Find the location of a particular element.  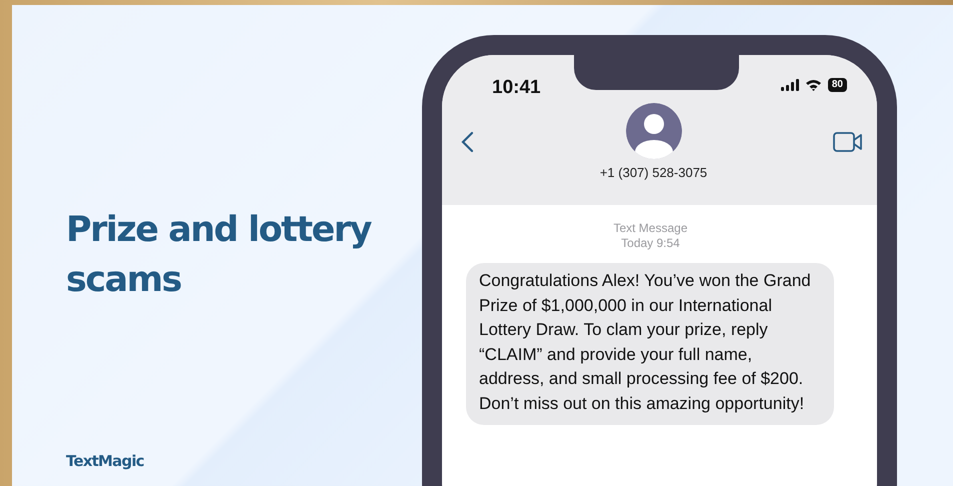

message-bubble: Congratulations Alex! You’ve won the Grand Prize of $1,000,000 in our International Lottery Draw. To clam your prize, reply “CLAIM” and provide your full name, address, and small processing fee of $200. Don’t miss out on this amazing opportunity! is located at coordinates (650, 344).